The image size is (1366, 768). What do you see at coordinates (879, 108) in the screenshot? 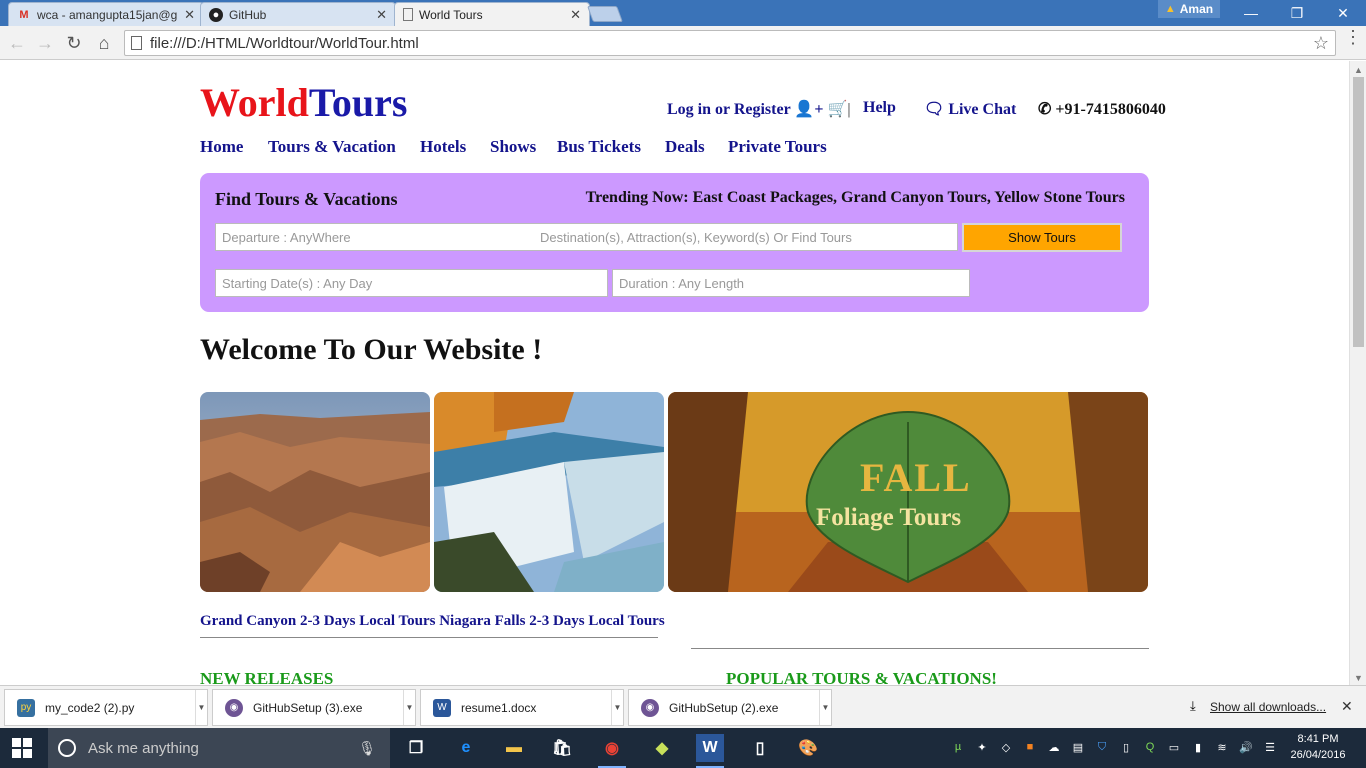
I see `help-link: Help` at bounding box center [879, 108].